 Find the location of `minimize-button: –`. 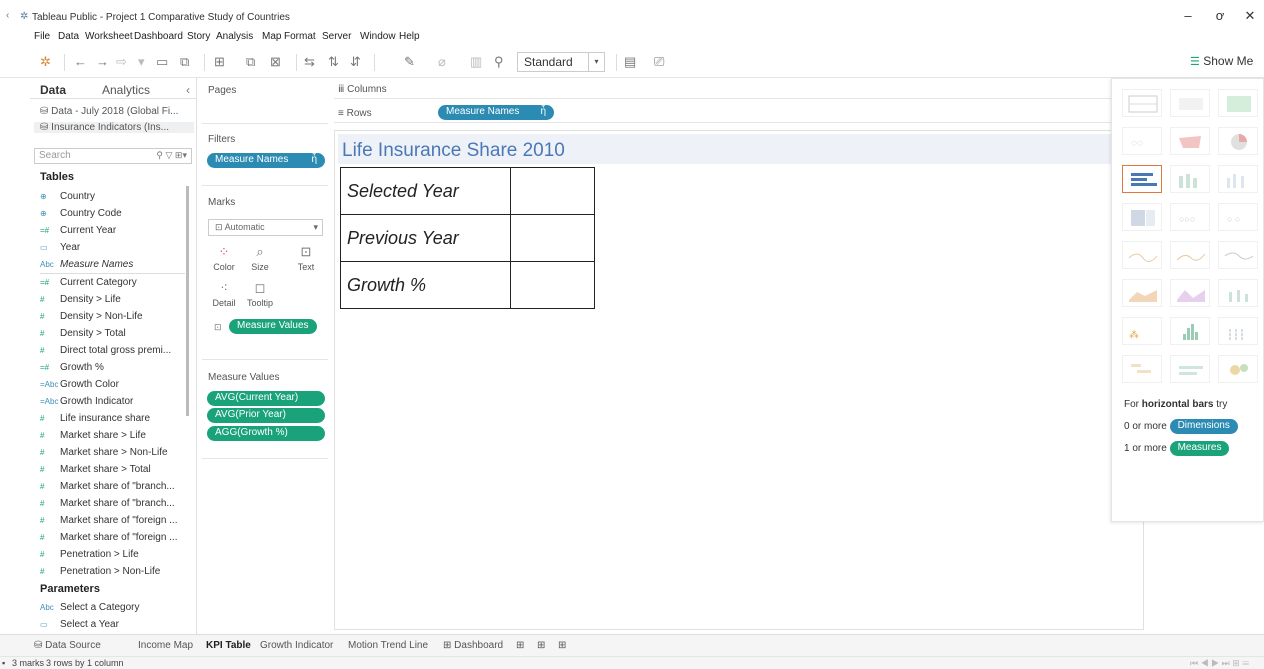

minimize-button: – is located at coordinates (1188, 15).